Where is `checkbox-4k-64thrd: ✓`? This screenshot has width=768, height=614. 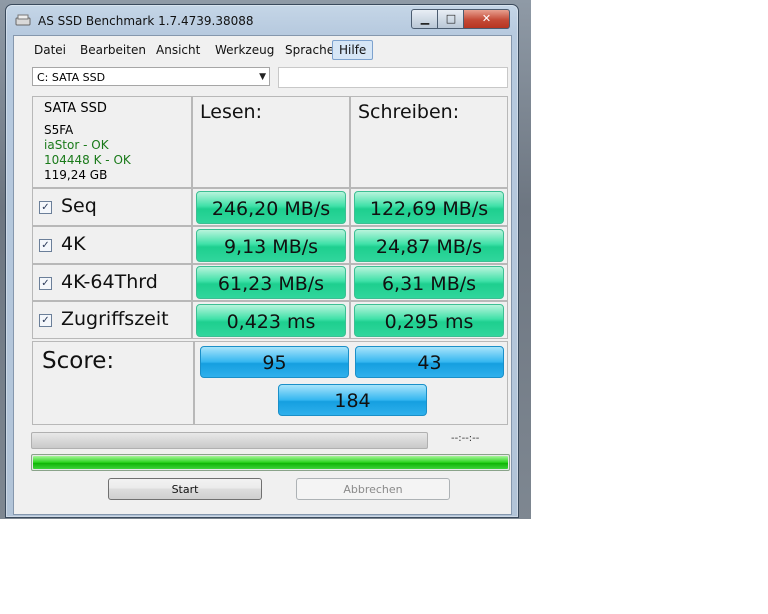 checkbox-4k-64thrd: ✓ is located at coordinates (45, 283).